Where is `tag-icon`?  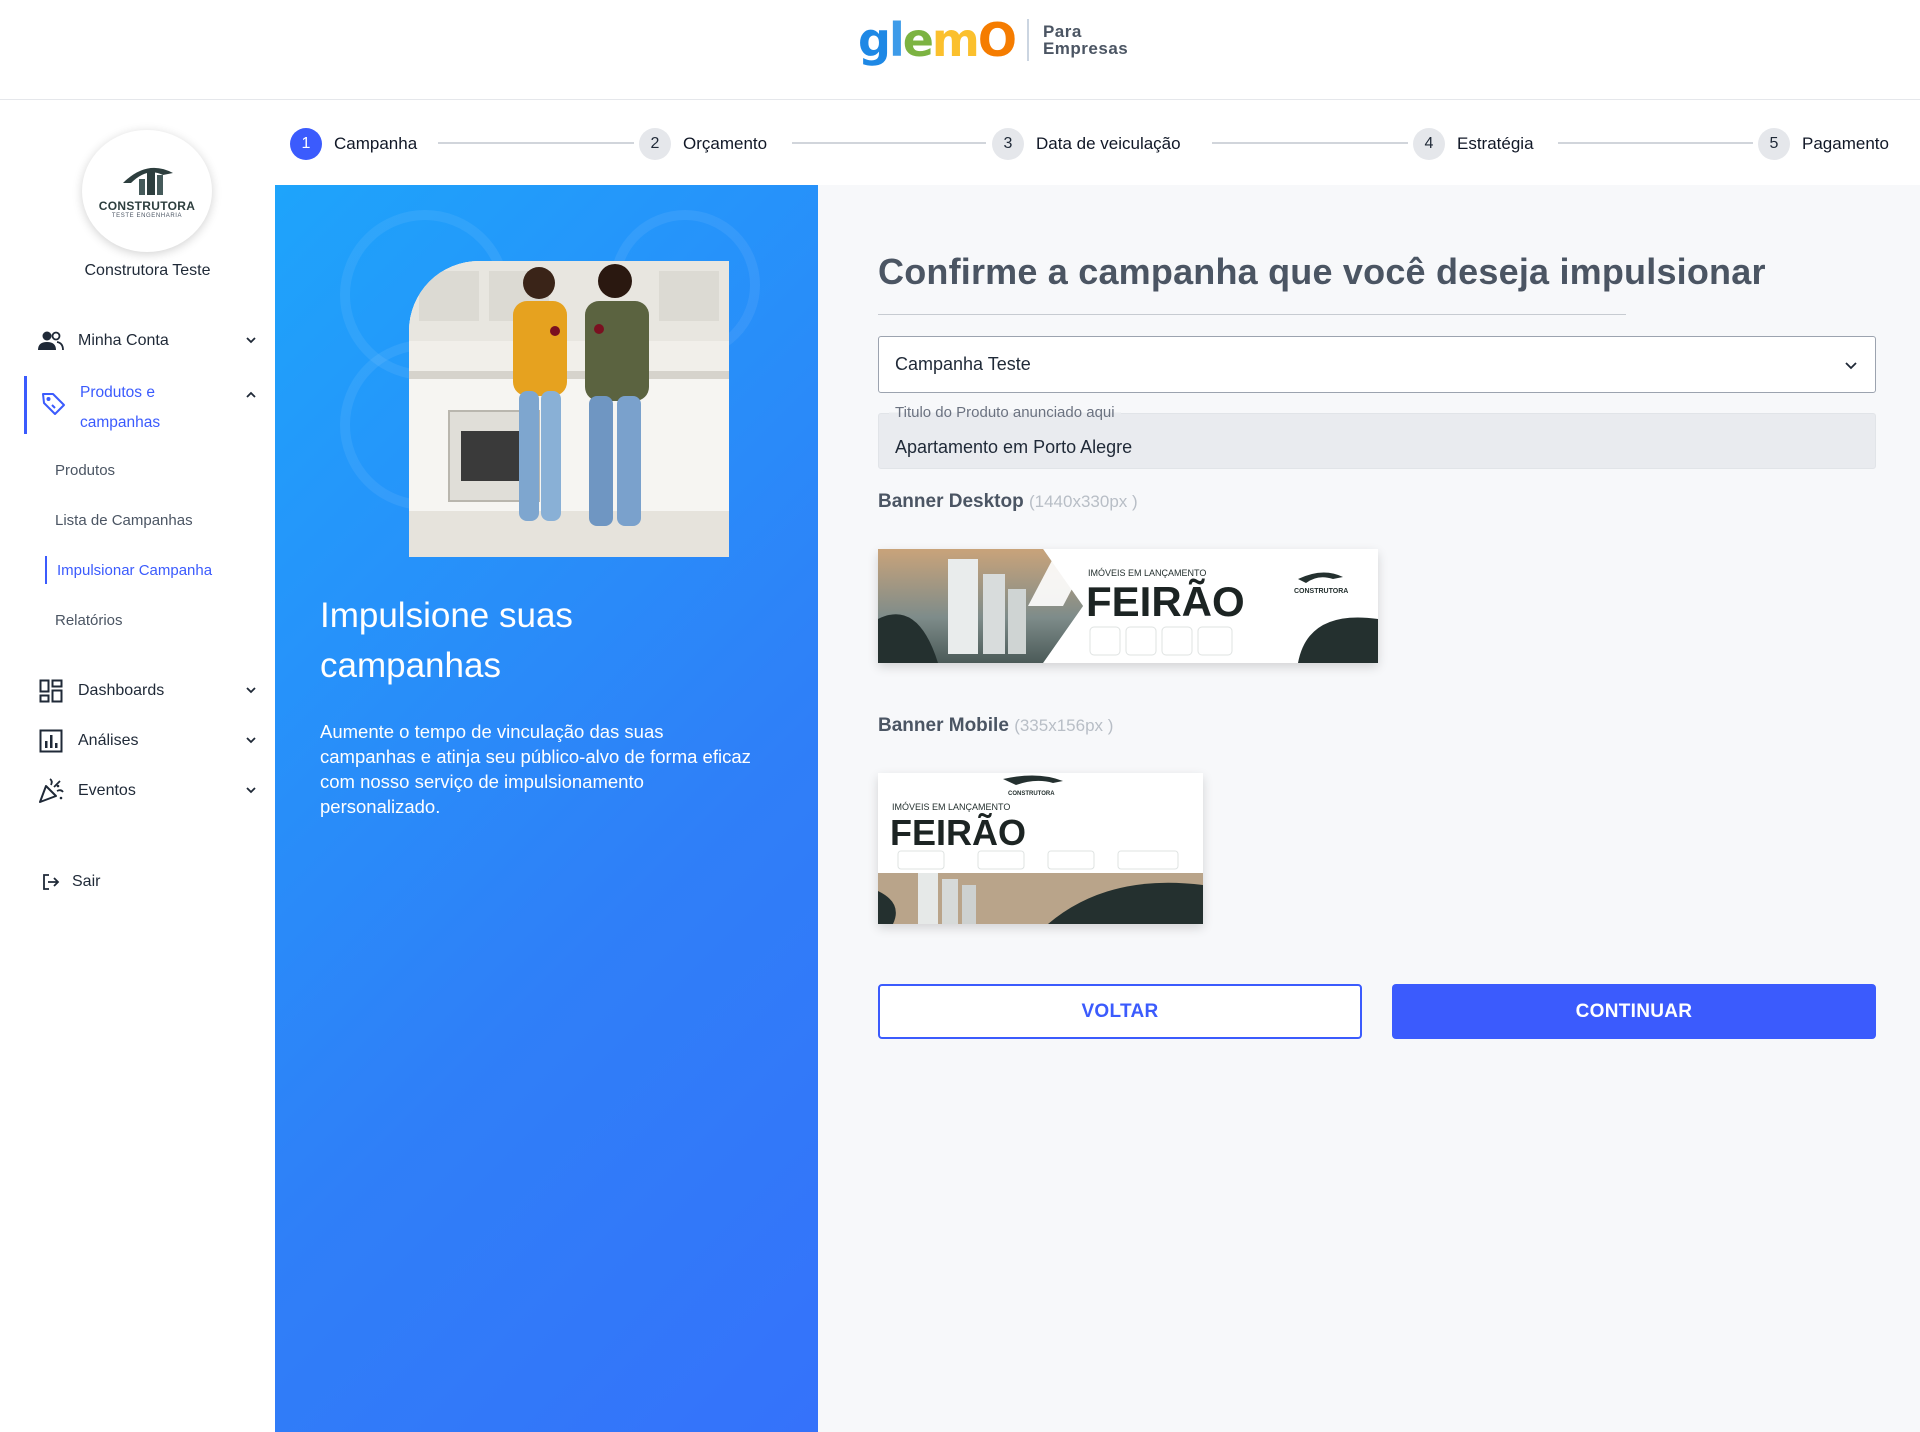
tag-icon is located at coordinates (53, 403).